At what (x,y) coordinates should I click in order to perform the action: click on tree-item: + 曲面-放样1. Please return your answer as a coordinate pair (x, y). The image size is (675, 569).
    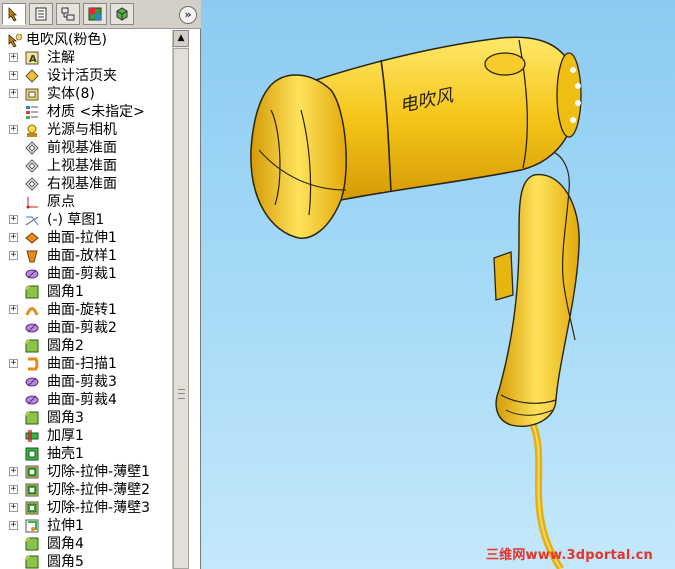
    Looking at the image, I should click on (86, 256).